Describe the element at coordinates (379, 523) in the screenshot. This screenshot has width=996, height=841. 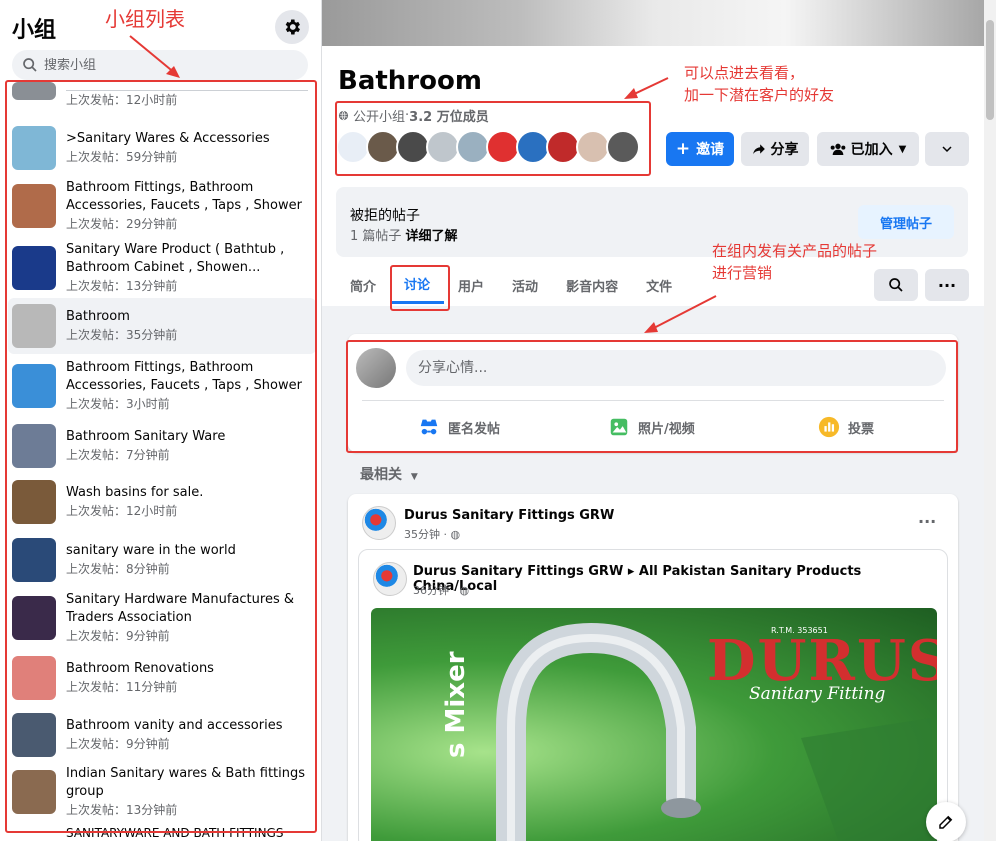
I see `author-avatar` at that location.